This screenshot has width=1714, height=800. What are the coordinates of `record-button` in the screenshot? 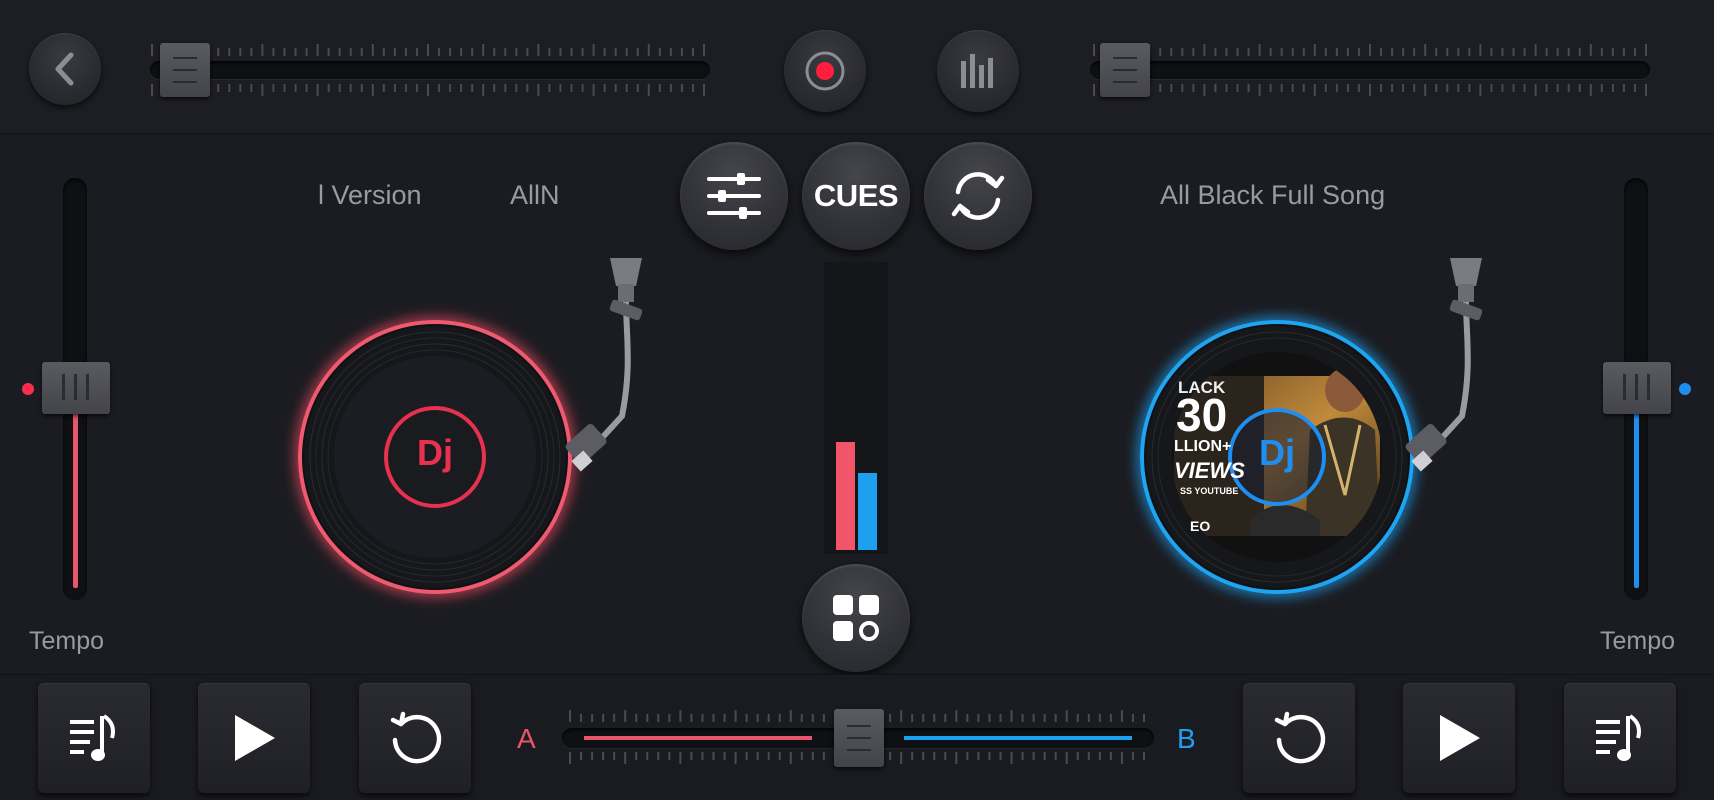 It's located at (825, 71).